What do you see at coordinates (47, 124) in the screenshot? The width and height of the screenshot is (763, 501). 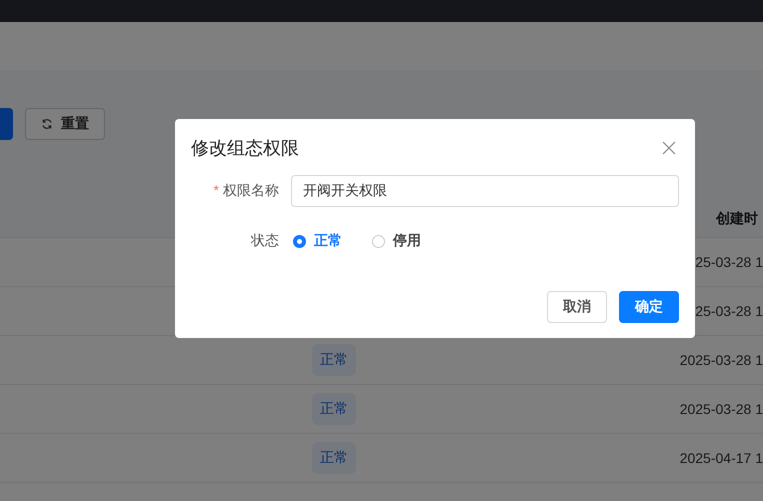 I see `refresh-icon` at bounding box center [47, 124].